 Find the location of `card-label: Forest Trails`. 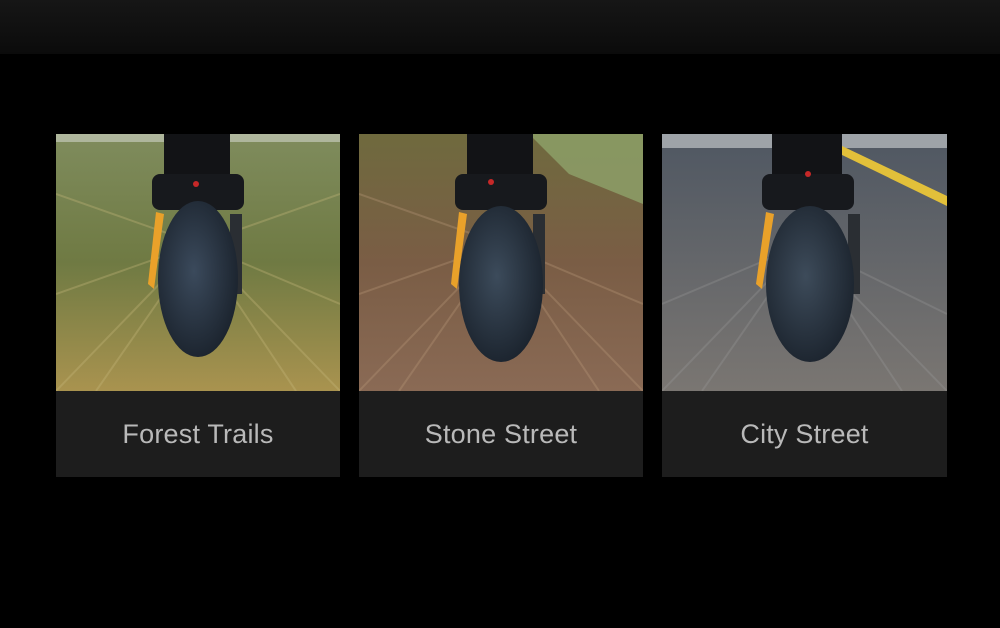

card-label: Forest Trails is located at coordinates (198, 433).